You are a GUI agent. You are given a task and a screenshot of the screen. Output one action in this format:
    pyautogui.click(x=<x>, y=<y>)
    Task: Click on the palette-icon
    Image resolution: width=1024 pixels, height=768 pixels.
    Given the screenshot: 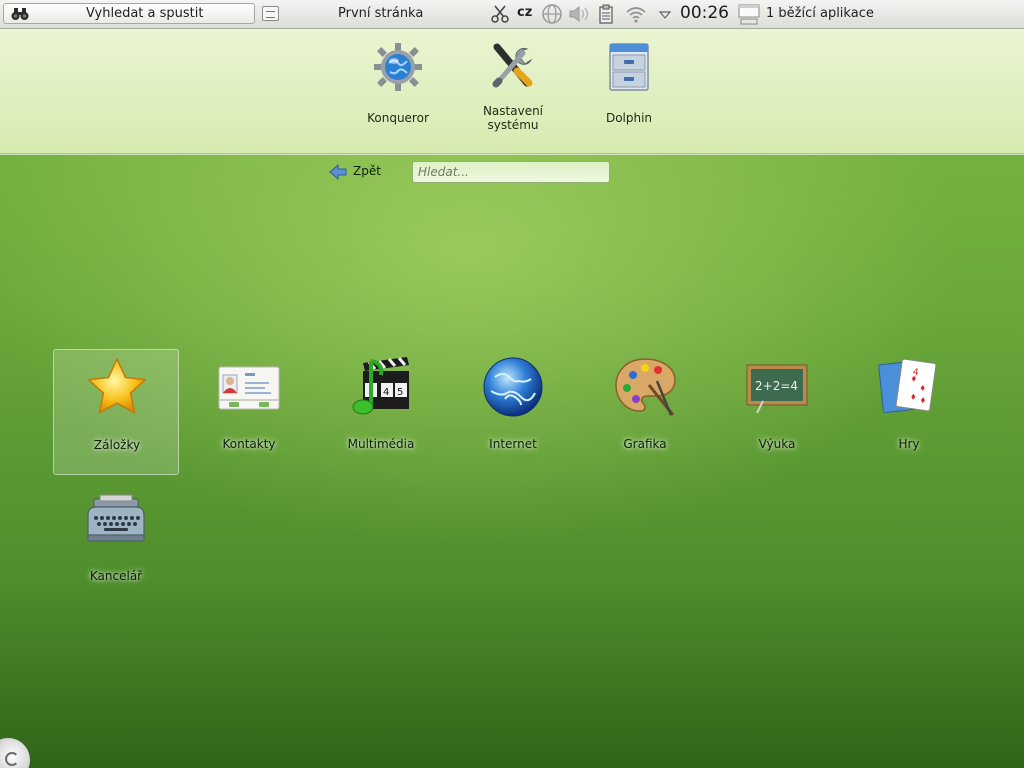 What is the action you would take?
    pyautogui.click(x=645, y=387)
    